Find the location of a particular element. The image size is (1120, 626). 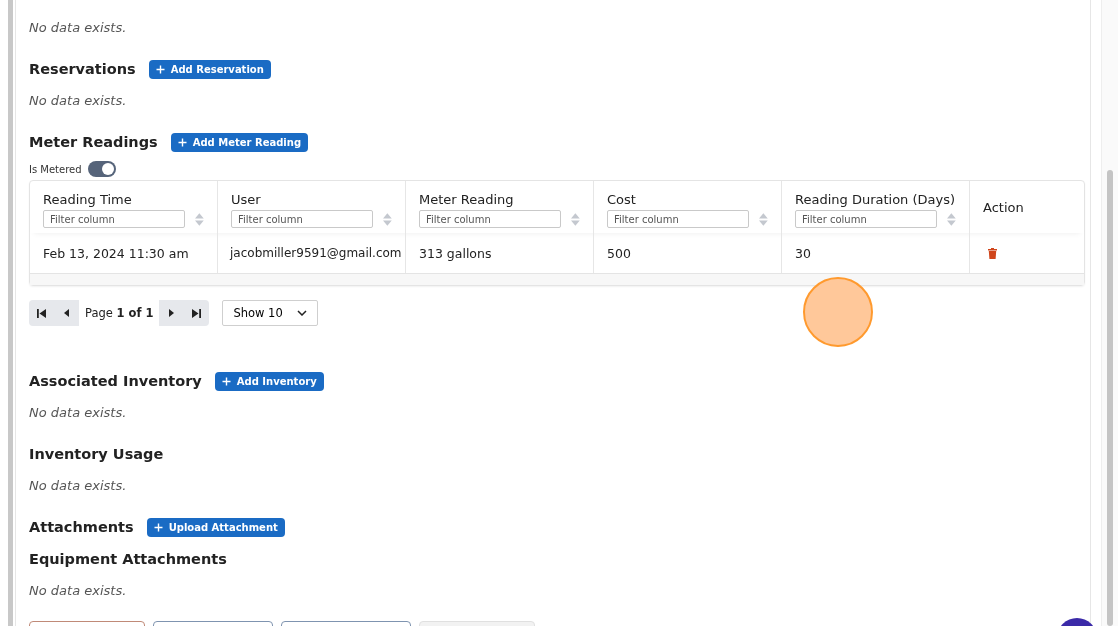

first-page-icon is located at coordinates (41, 313).